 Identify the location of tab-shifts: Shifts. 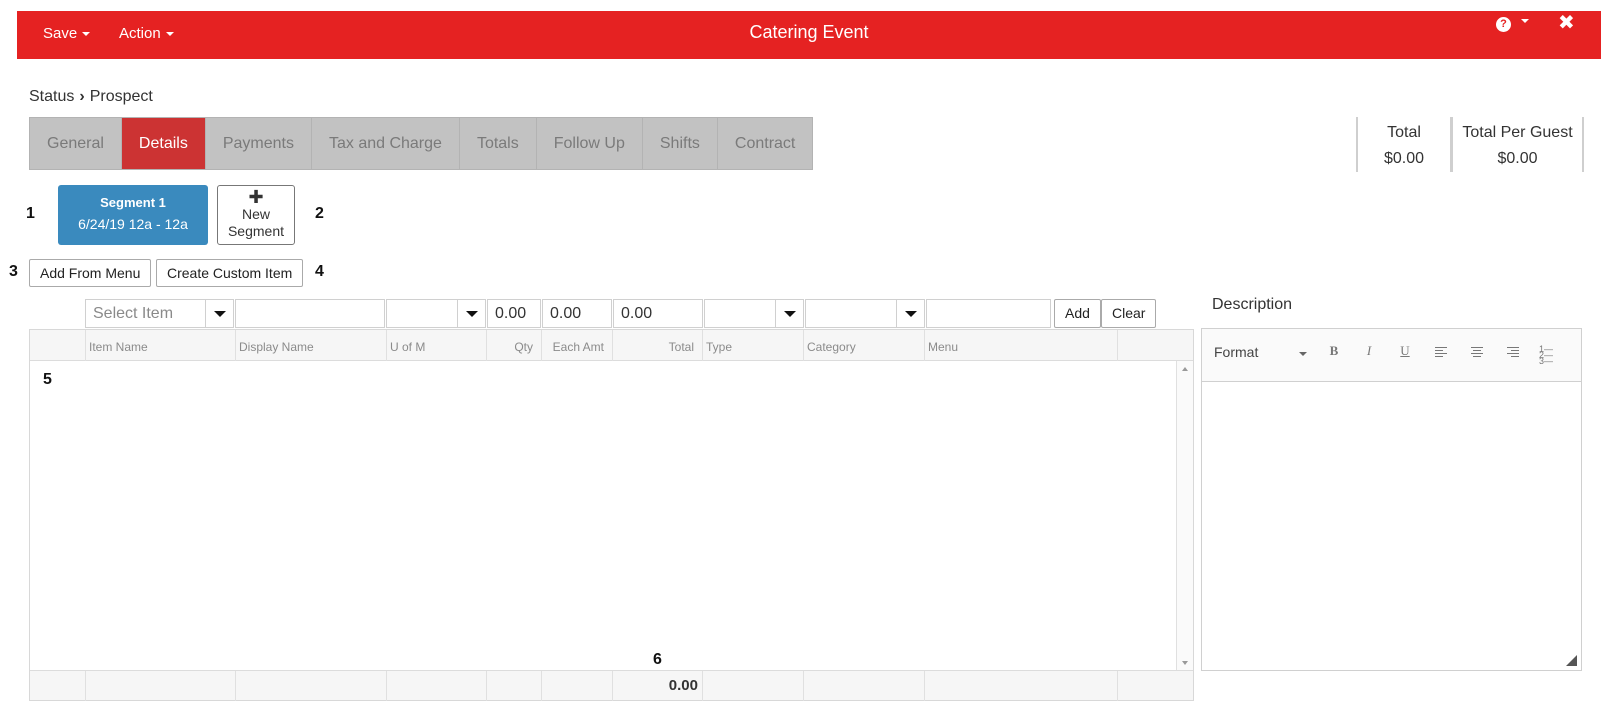
(680, 143).